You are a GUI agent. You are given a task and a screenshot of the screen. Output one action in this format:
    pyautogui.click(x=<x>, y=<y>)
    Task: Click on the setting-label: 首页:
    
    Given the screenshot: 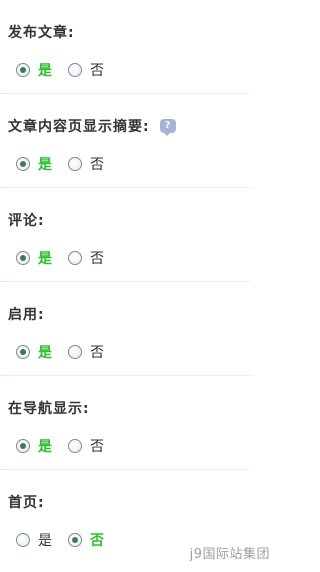 What is the action you would take?
    pyautogui.click(x=26, y=503)
    